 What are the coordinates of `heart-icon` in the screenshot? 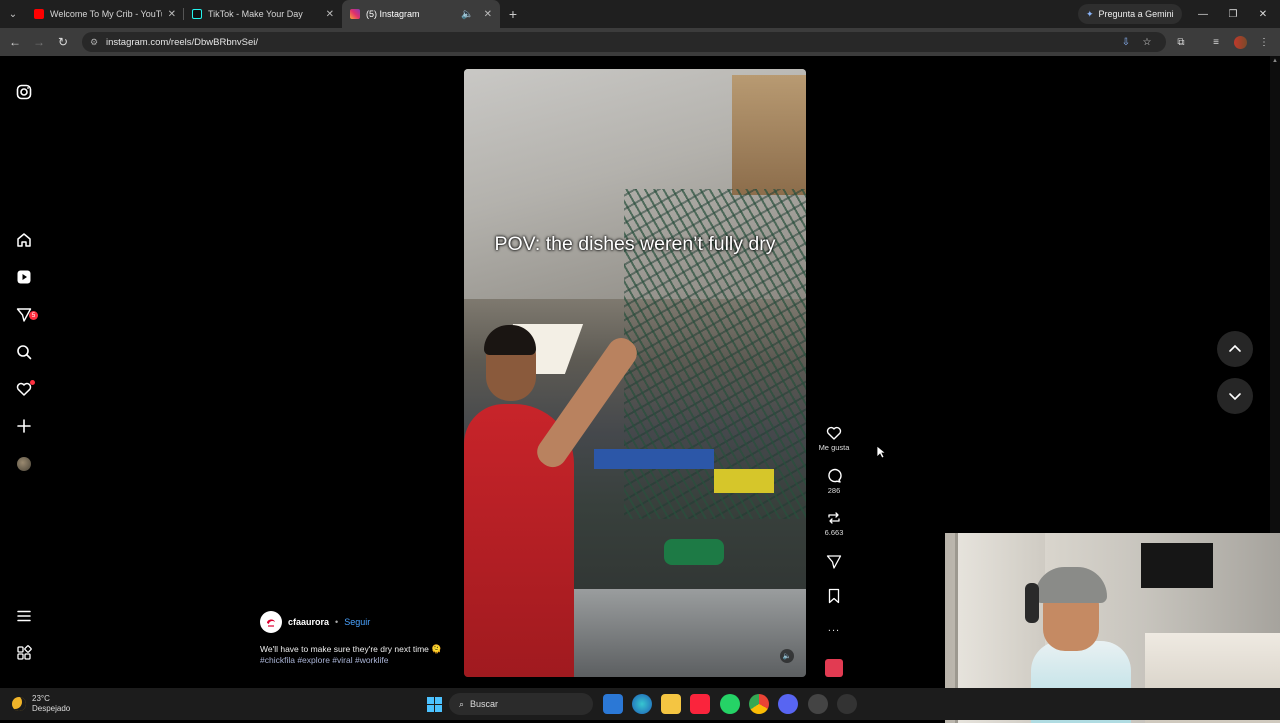 It's located at (834, 433).